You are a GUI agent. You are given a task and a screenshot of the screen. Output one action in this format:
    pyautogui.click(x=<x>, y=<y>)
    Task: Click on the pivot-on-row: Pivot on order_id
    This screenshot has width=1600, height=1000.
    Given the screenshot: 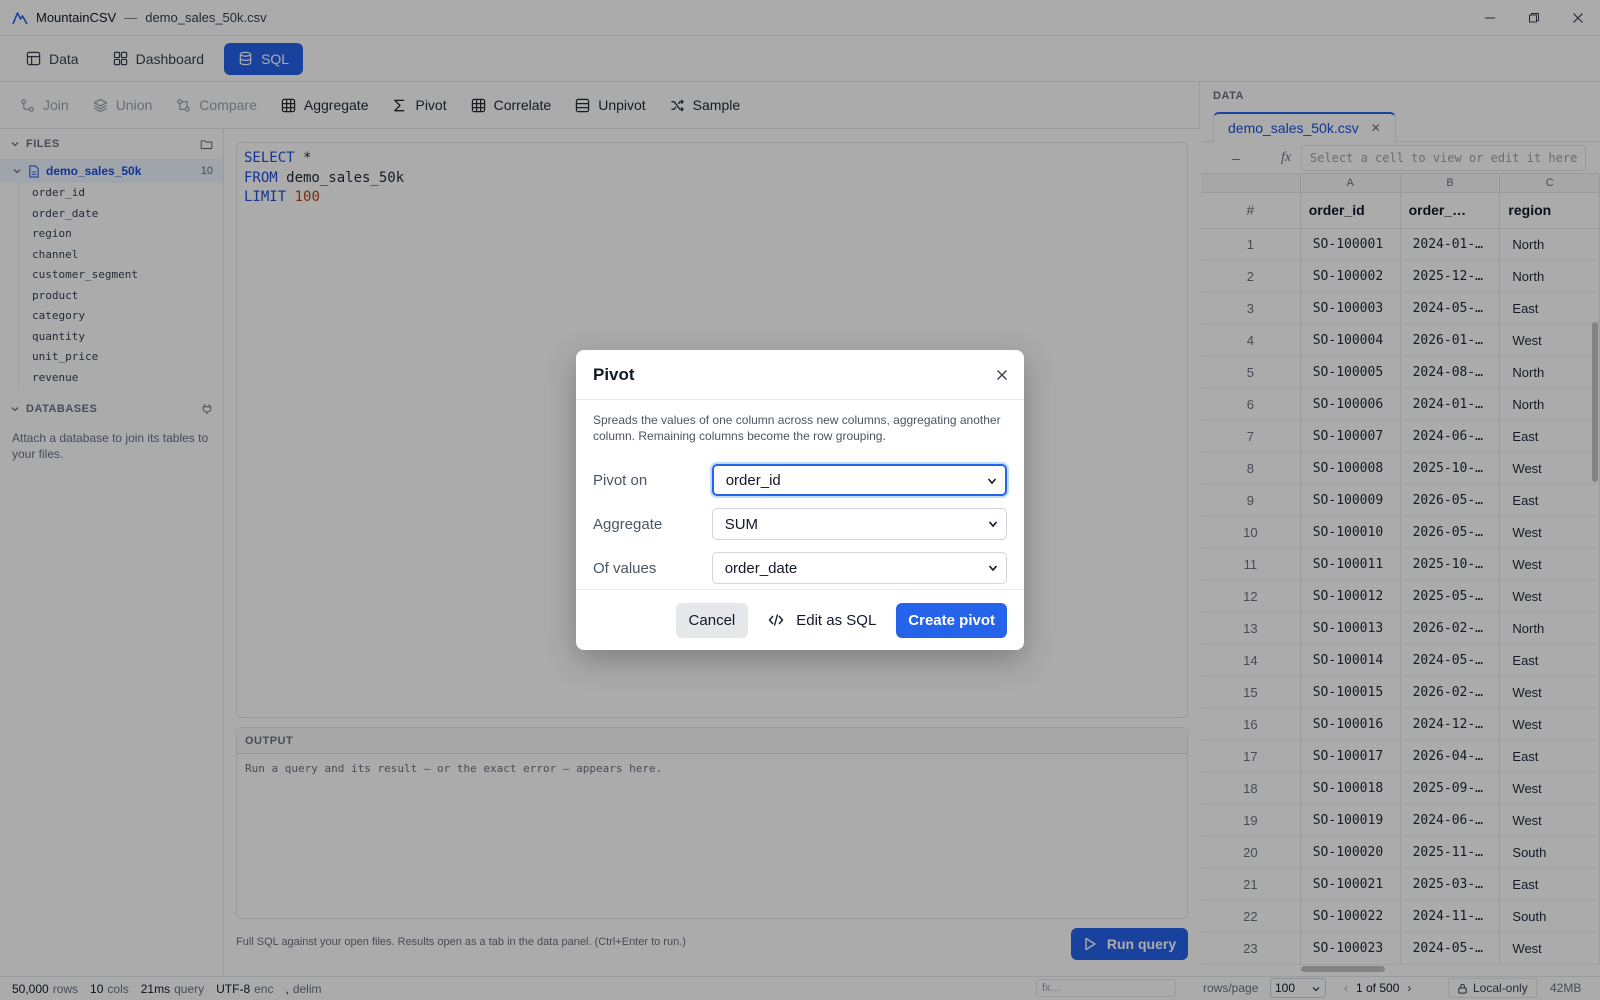 What is the action you would take?
    pyautogui.click(x=800, y=480)
    